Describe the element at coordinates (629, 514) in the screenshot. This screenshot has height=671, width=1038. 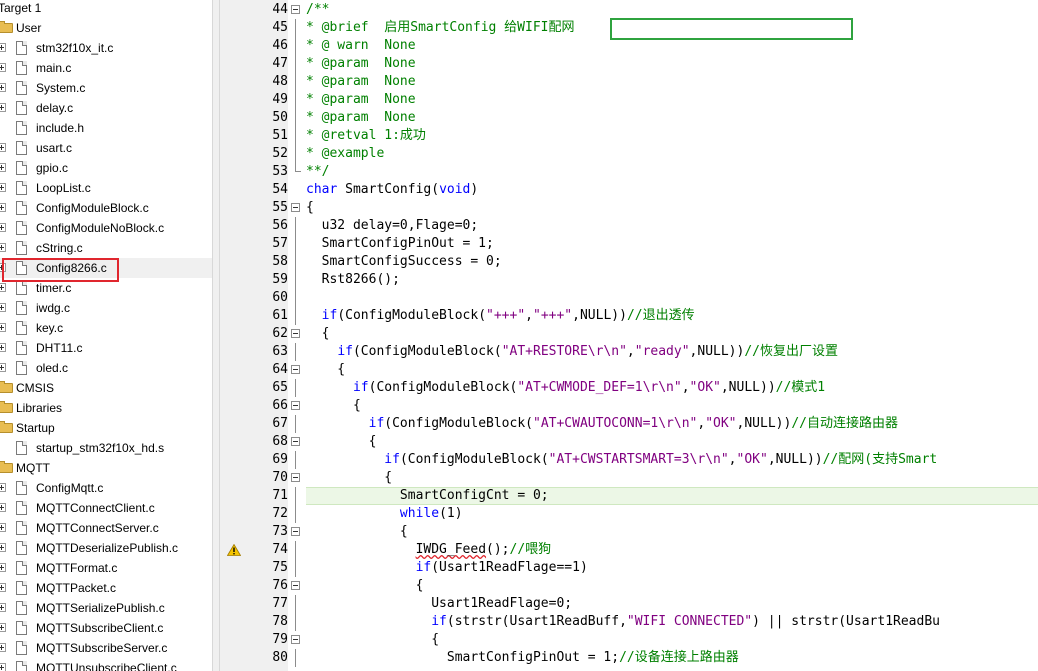
I see `code-line: 72 while(1)` at that location.